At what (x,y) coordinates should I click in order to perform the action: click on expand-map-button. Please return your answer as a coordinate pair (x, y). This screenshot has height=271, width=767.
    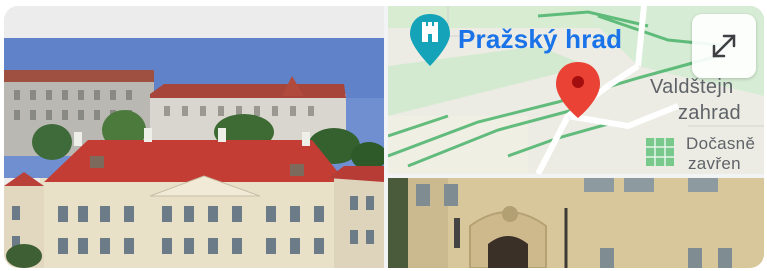
    Looking at the image, I should click on (724, 46).